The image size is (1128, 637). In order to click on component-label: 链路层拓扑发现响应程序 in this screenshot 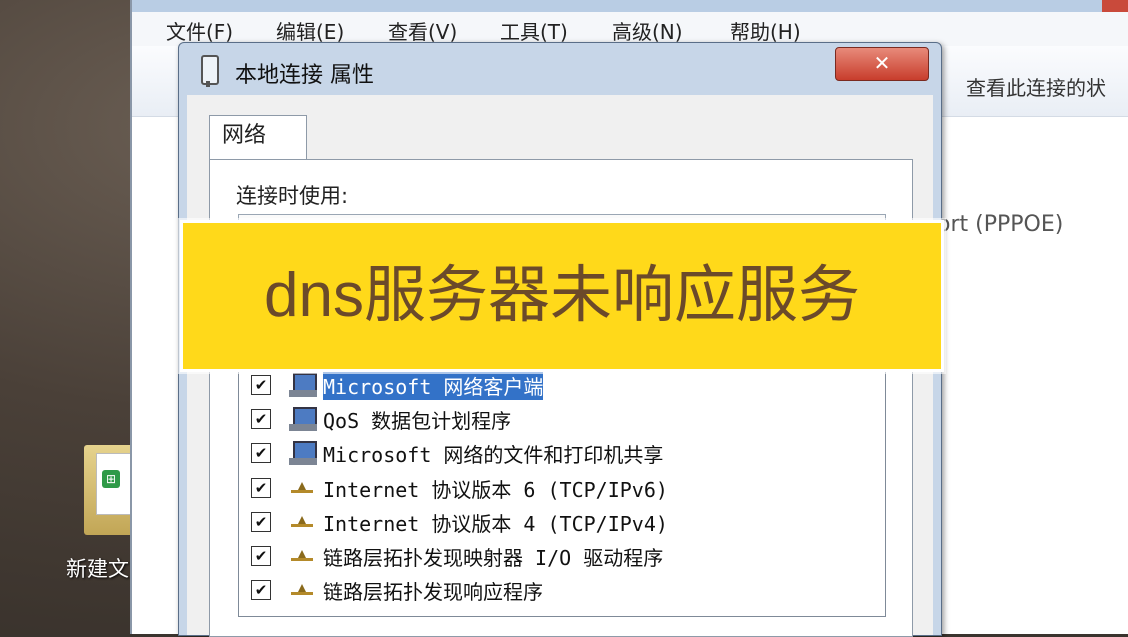, I will do `click(433, 592)`.